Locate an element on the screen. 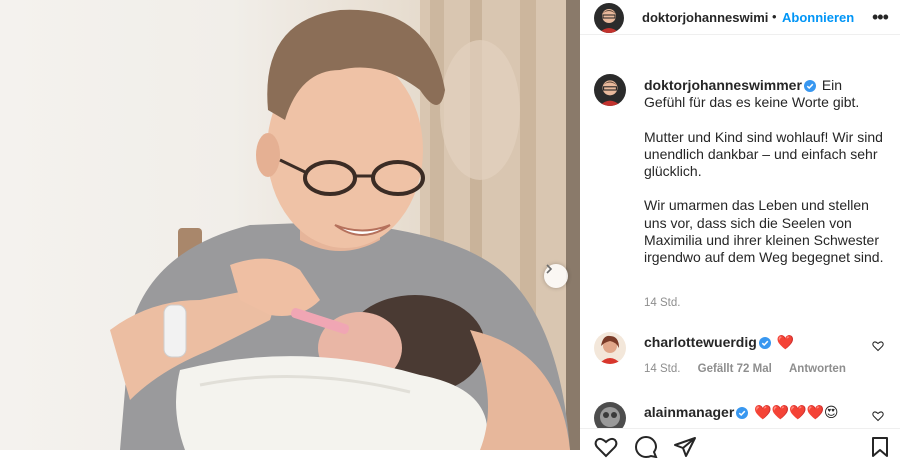 This screenshot has width=900, height=458. comment-body: alainmanager ❤️❤️❤️❤️😍 is located at coordinates (741, 412).